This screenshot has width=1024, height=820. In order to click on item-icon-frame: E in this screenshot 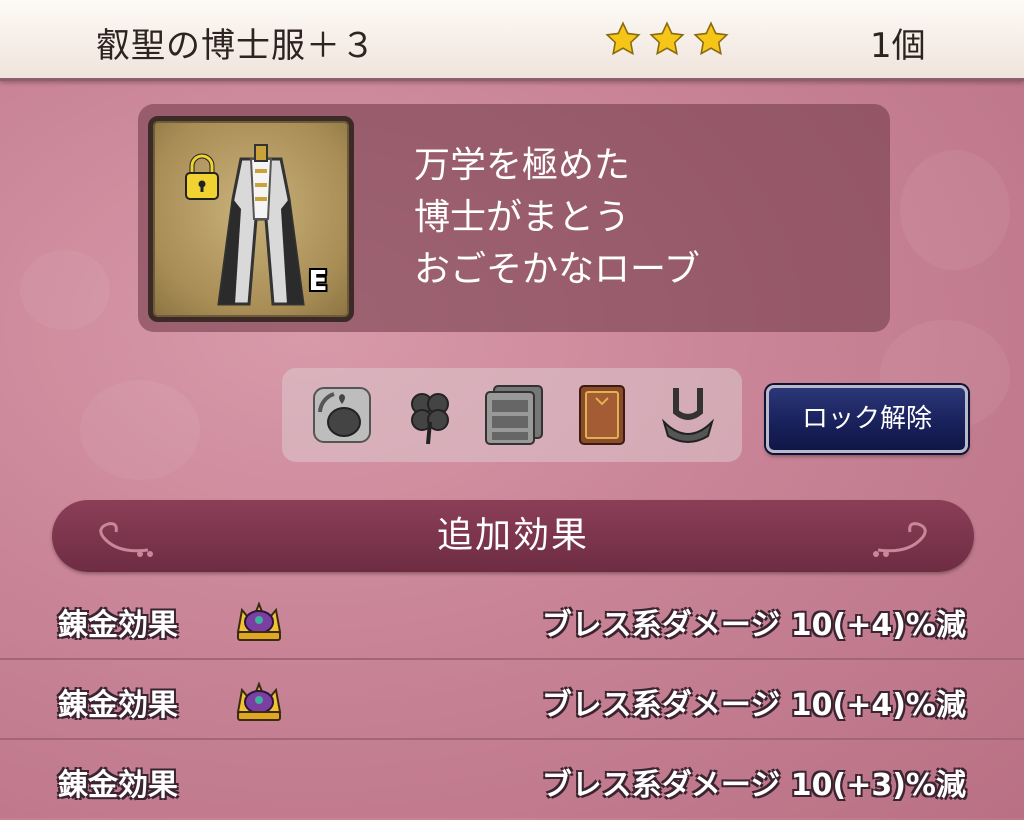, I will do `click(251, 219)`.